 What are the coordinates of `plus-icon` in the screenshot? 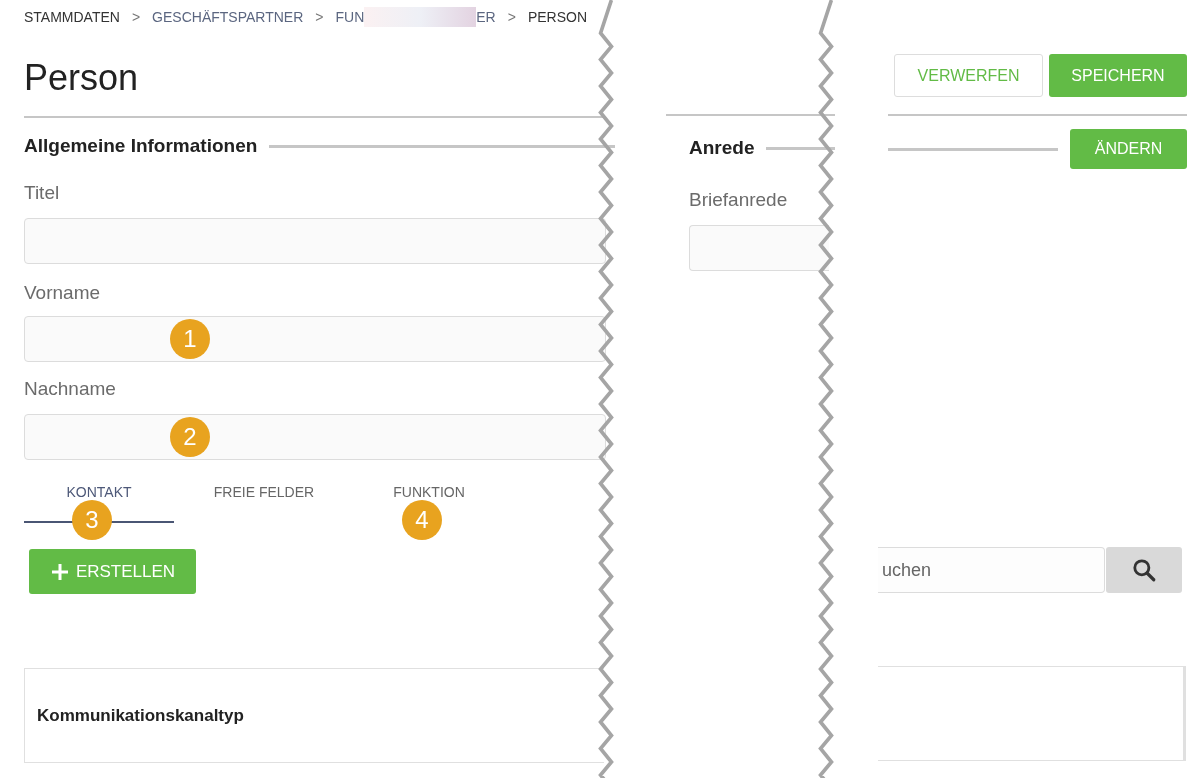 It's located at (59, 571).